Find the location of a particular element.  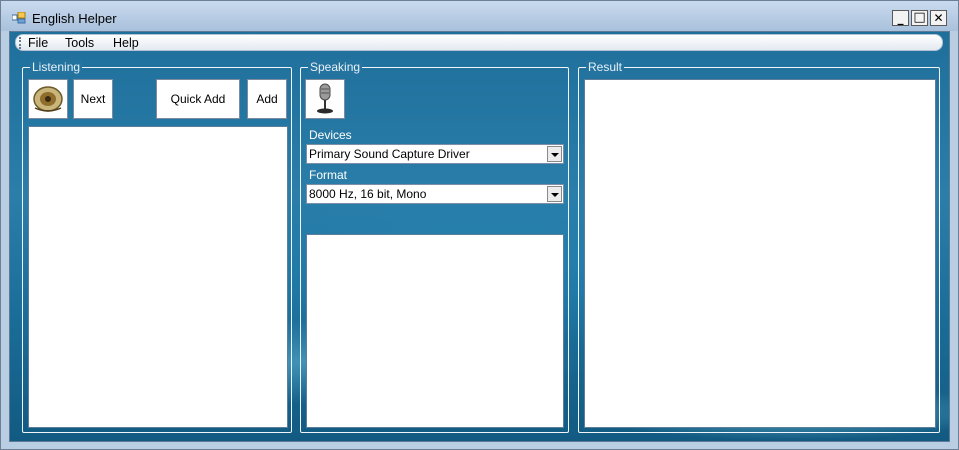

title-bar: English Helper _ □ ✕ is located at coordinates (479, 16).